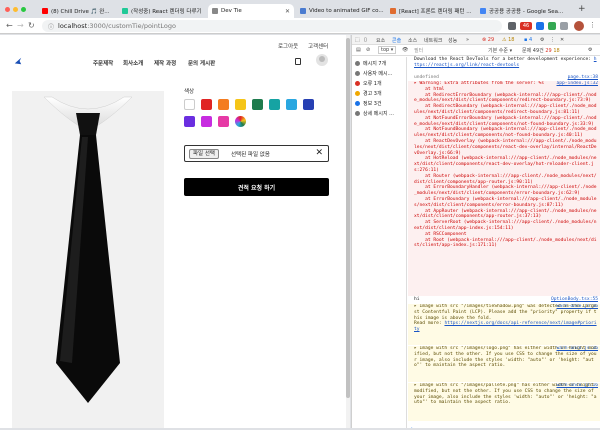 The image size is (600, 430). Describe the element at coordinates (579, 26) in the screenshot. I see `profile-avatar` at that location.